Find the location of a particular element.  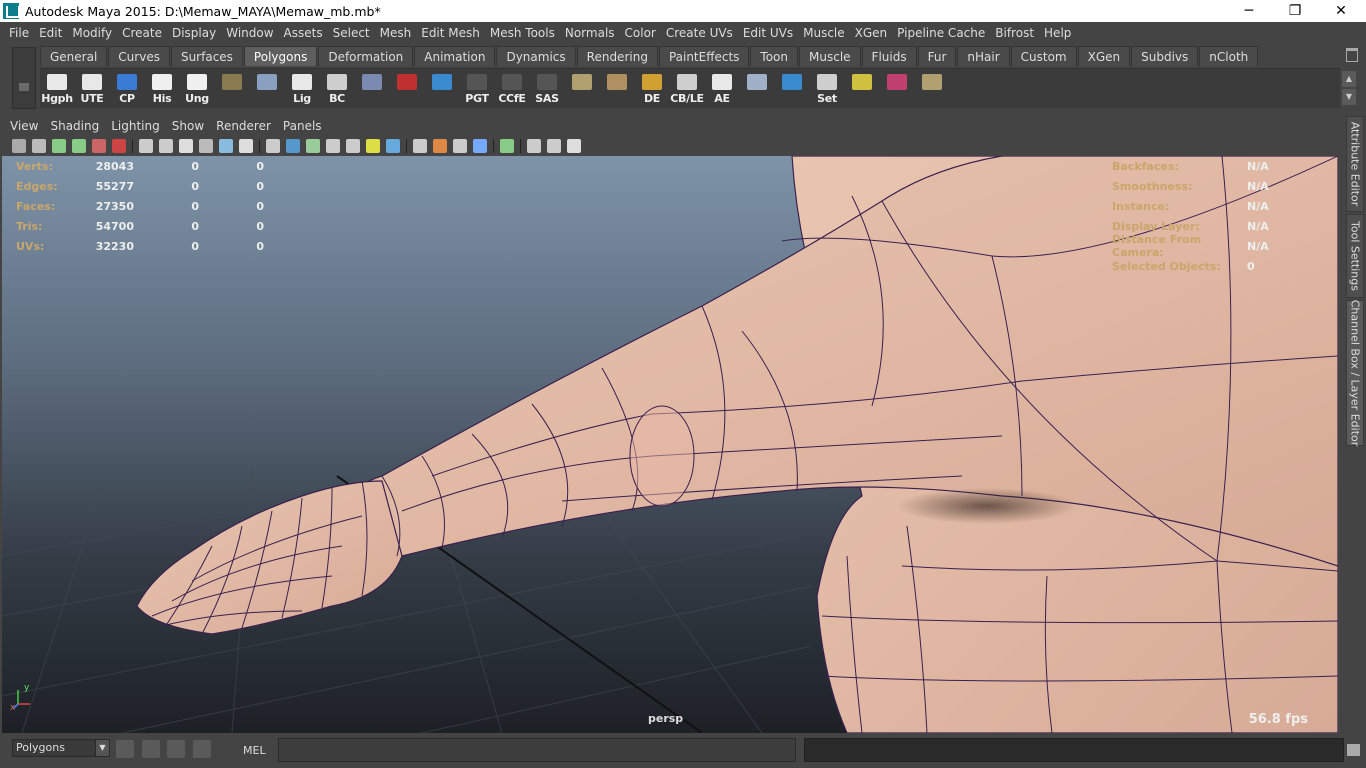

shelf-button-ute: UTE is located at coordinates (92, 89).